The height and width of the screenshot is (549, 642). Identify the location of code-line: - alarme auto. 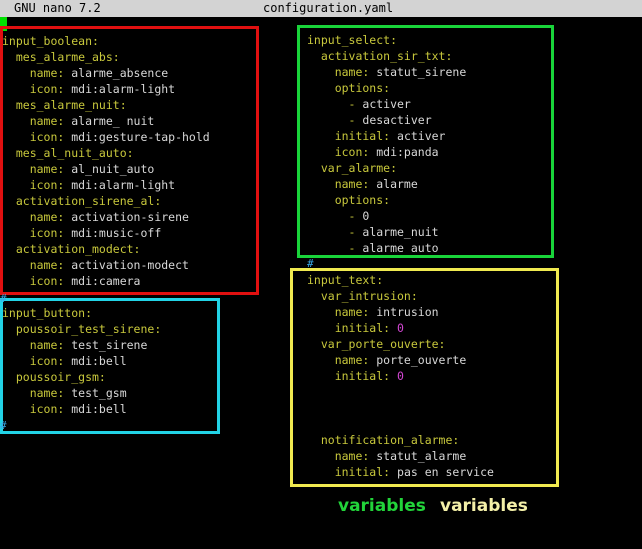
(386, 248).